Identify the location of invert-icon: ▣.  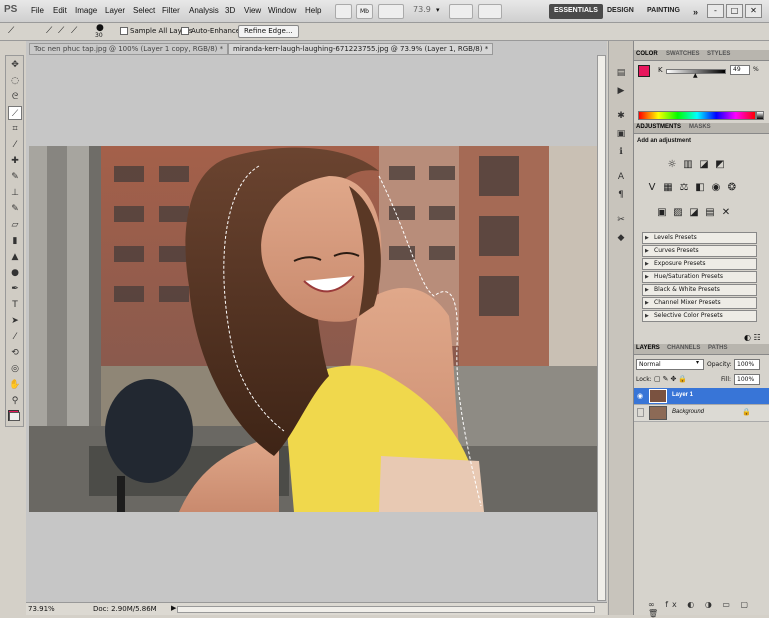
(662, 213).